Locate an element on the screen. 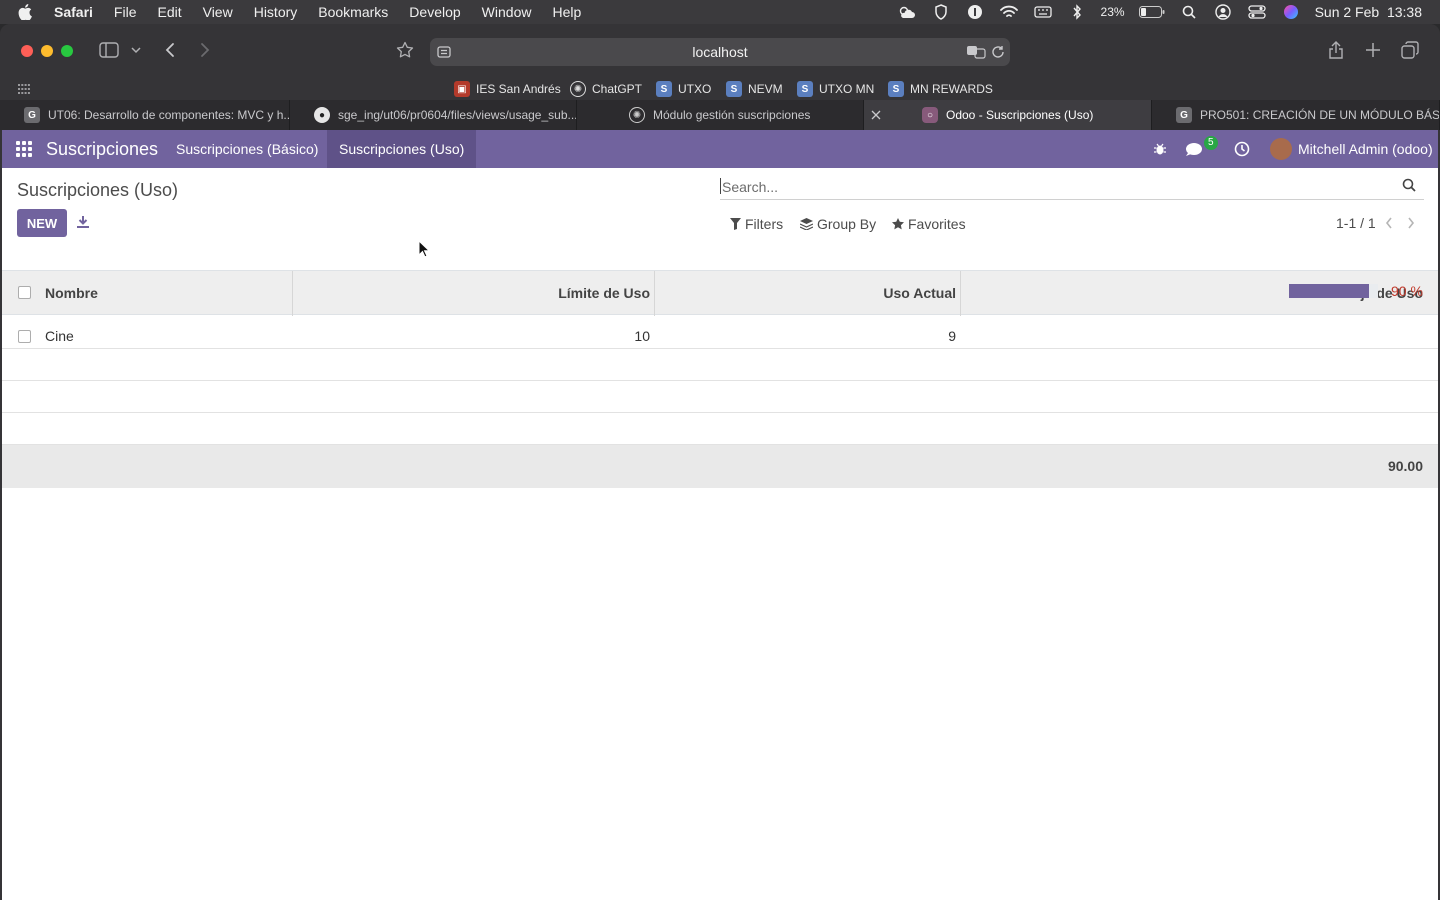 The height and width of the screenshot is (900, 1440). translate-icon is located at coordinates (976, 52).